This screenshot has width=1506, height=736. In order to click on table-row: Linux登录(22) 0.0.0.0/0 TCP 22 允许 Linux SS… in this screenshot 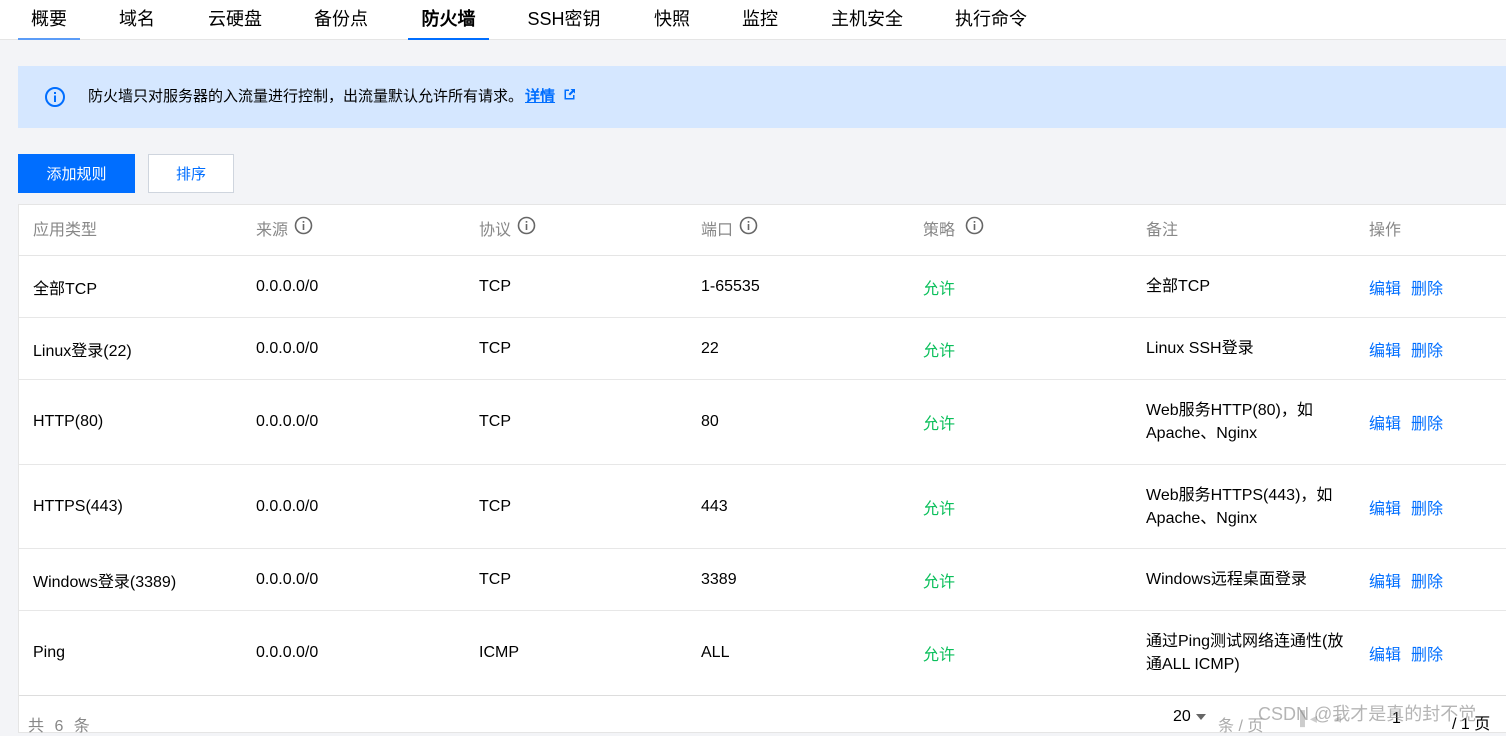, I will do `click(762, 349)`.